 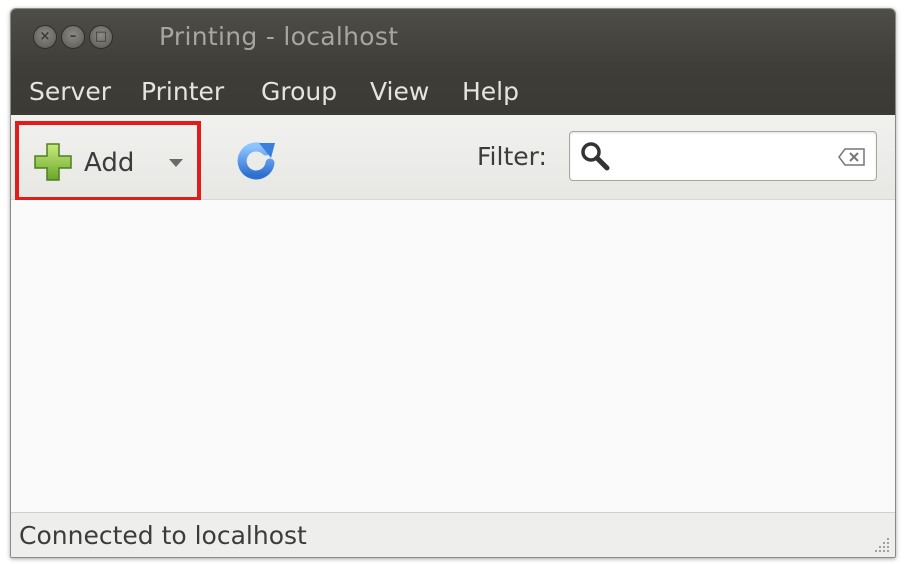 What do you see at coordinates (101, 37) in the screenshot?
I see `maximize-window-button: □` at bounding box center [101, 37].